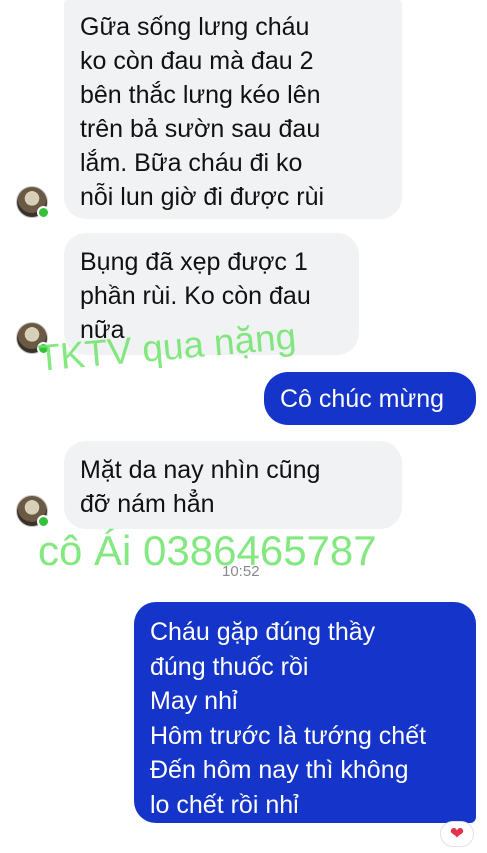 This screenshot has height=853, width=487. What do you see at coordinates (200, 470) in the screenshot?
I see `message-line: Mặt da nay nhìn cũng` at bounding box center [200, 470].